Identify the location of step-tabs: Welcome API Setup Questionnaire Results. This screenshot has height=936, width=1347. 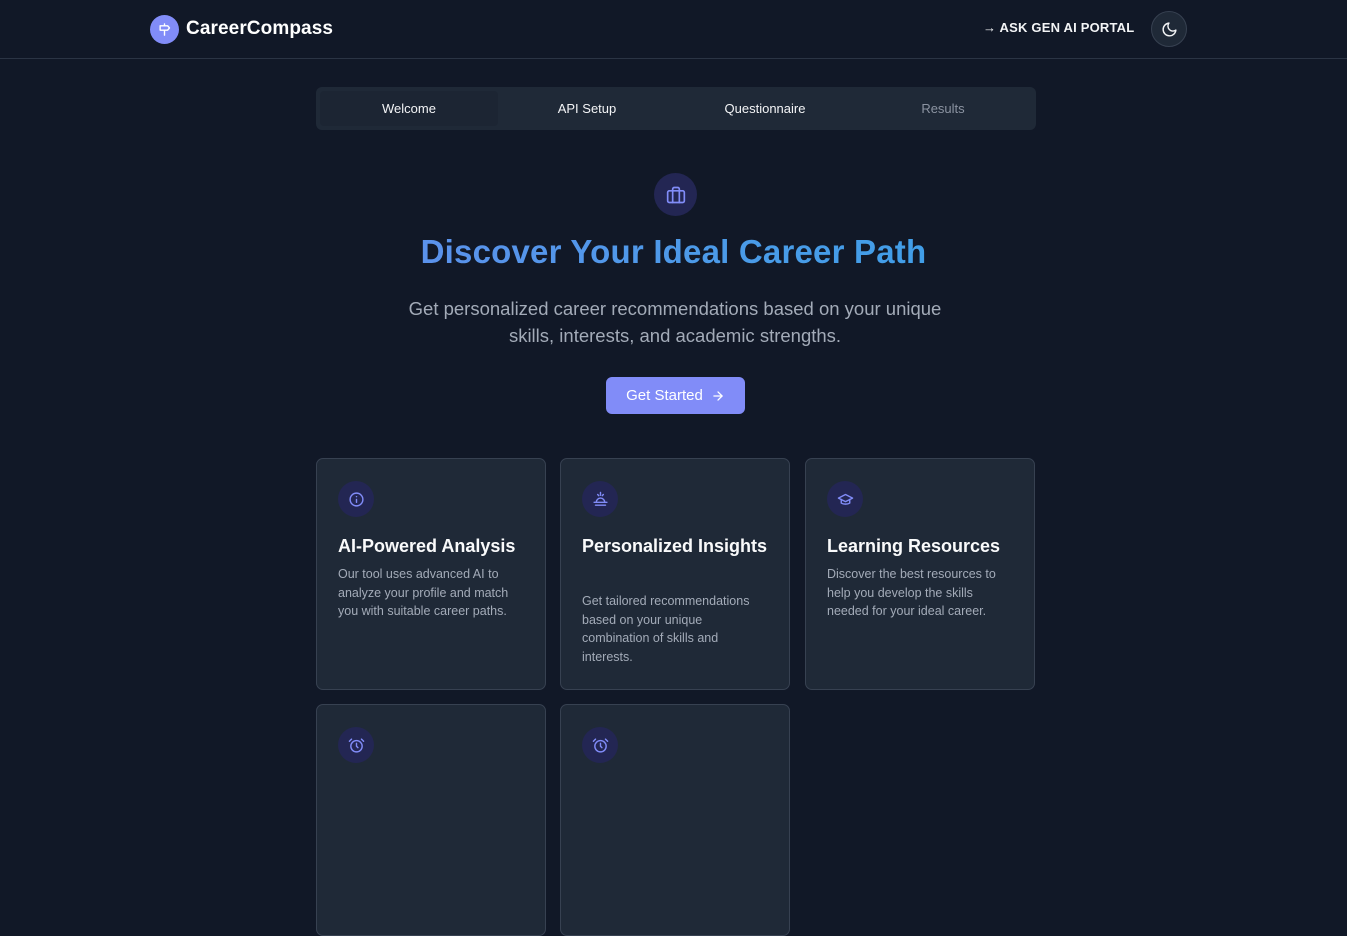
(676, 108).